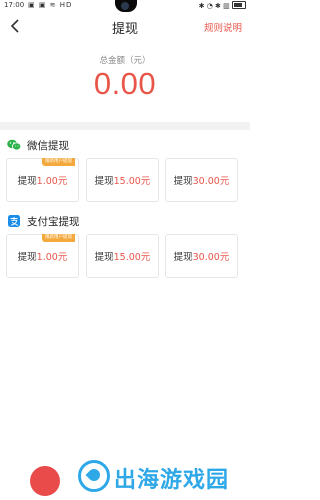 The width and height of the screenshot is (320, 500). What do you see at coordinates (125, 83) in the screenshot?
I see `balance-amount: 0.00` at bounding box center [125, 83].